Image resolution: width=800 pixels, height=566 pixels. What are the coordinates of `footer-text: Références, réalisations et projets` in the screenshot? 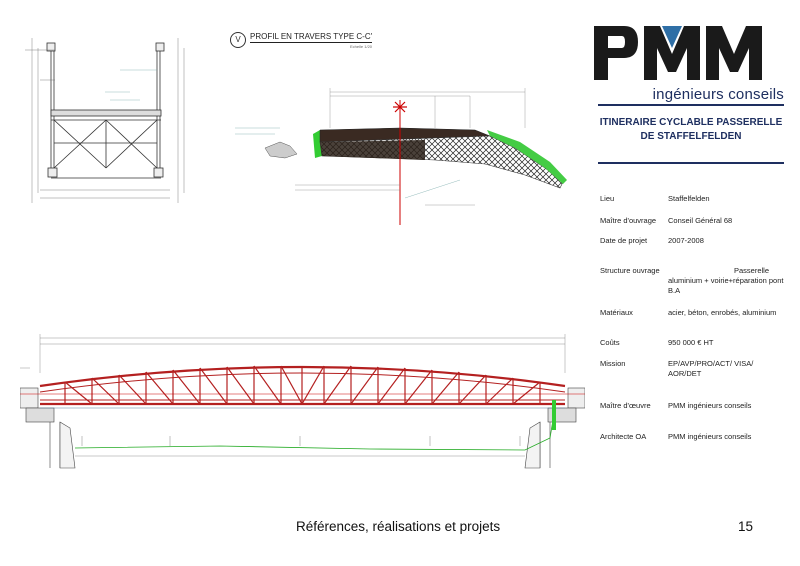 It's located at (398, 526).